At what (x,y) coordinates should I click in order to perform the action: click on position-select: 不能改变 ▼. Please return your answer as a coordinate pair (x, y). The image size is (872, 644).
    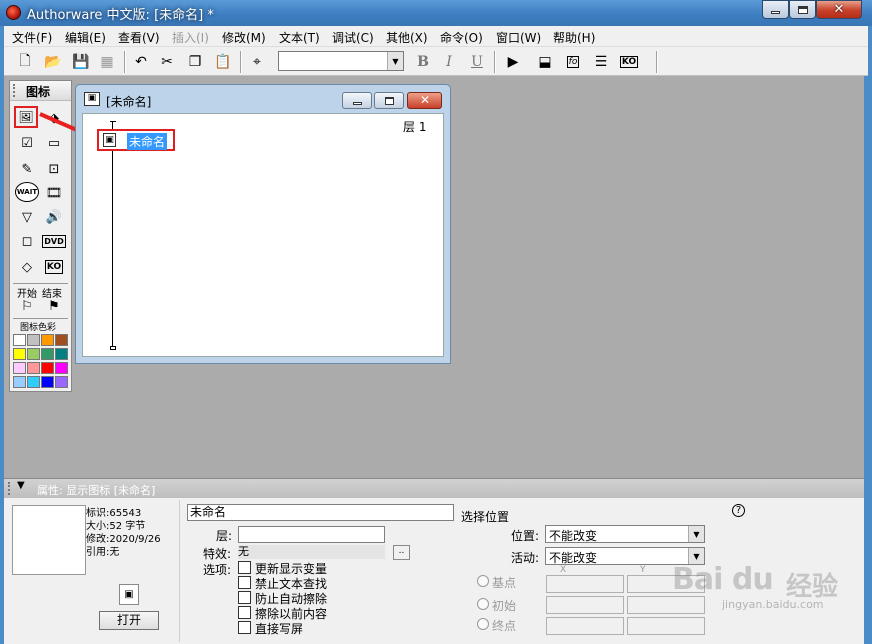
    Looking at the image, I should click on (625, 534).